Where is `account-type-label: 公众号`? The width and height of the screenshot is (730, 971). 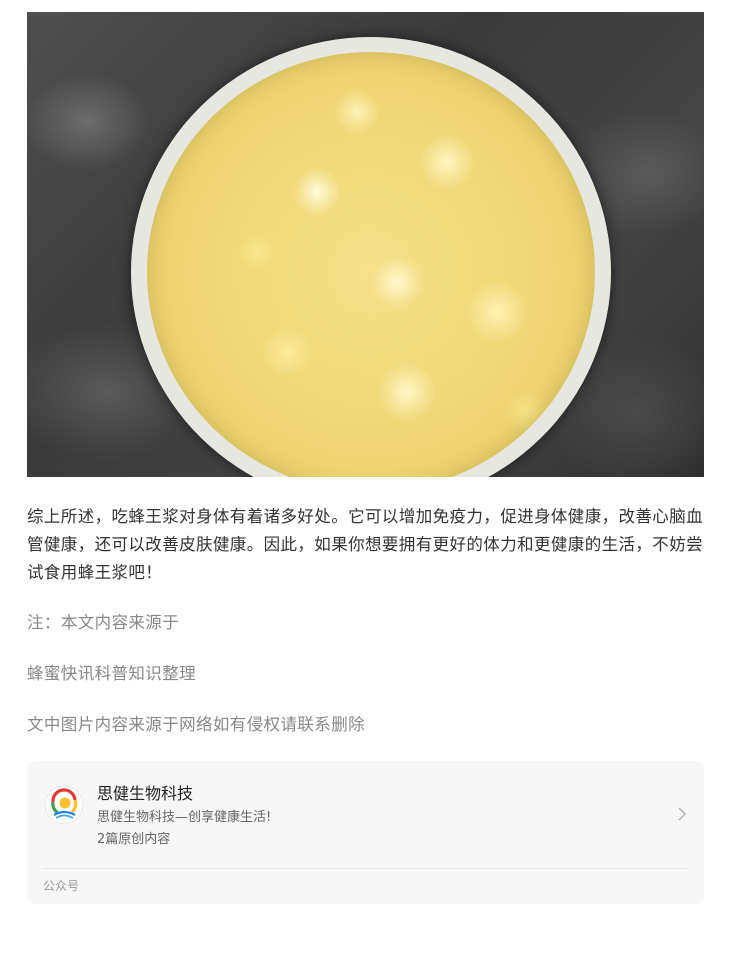
account-type-label: 公众号 is located at coordinates (61, 886).